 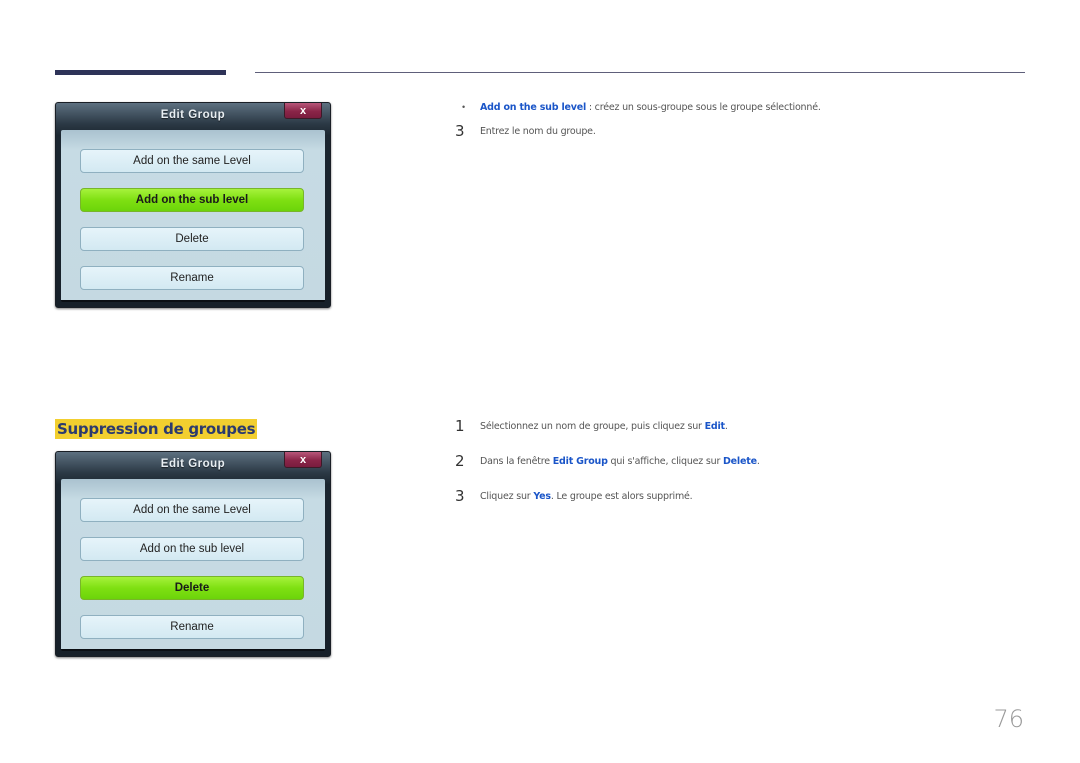 What do you see at coordinates (621, 496) in the screenshot?
I see `step-text-part: . Le groupe est alors supprimé.` at bounding box center [621, 496].